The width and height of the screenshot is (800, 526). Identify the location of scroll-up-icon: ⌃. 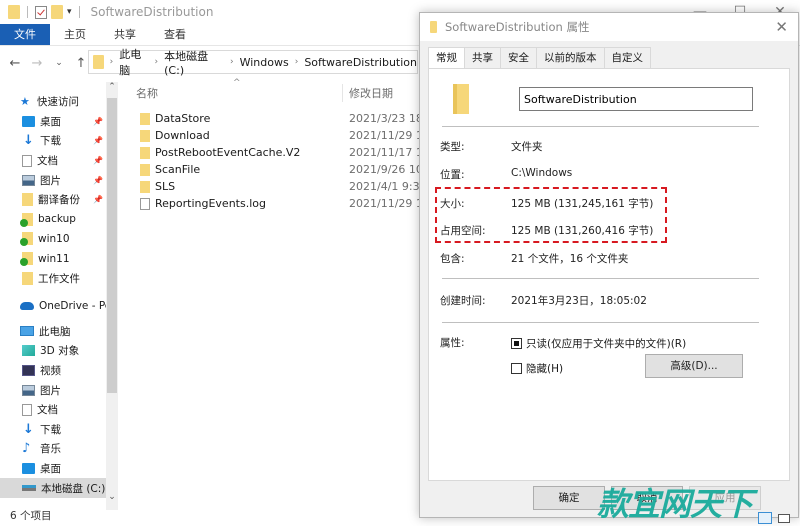
(112, 89).